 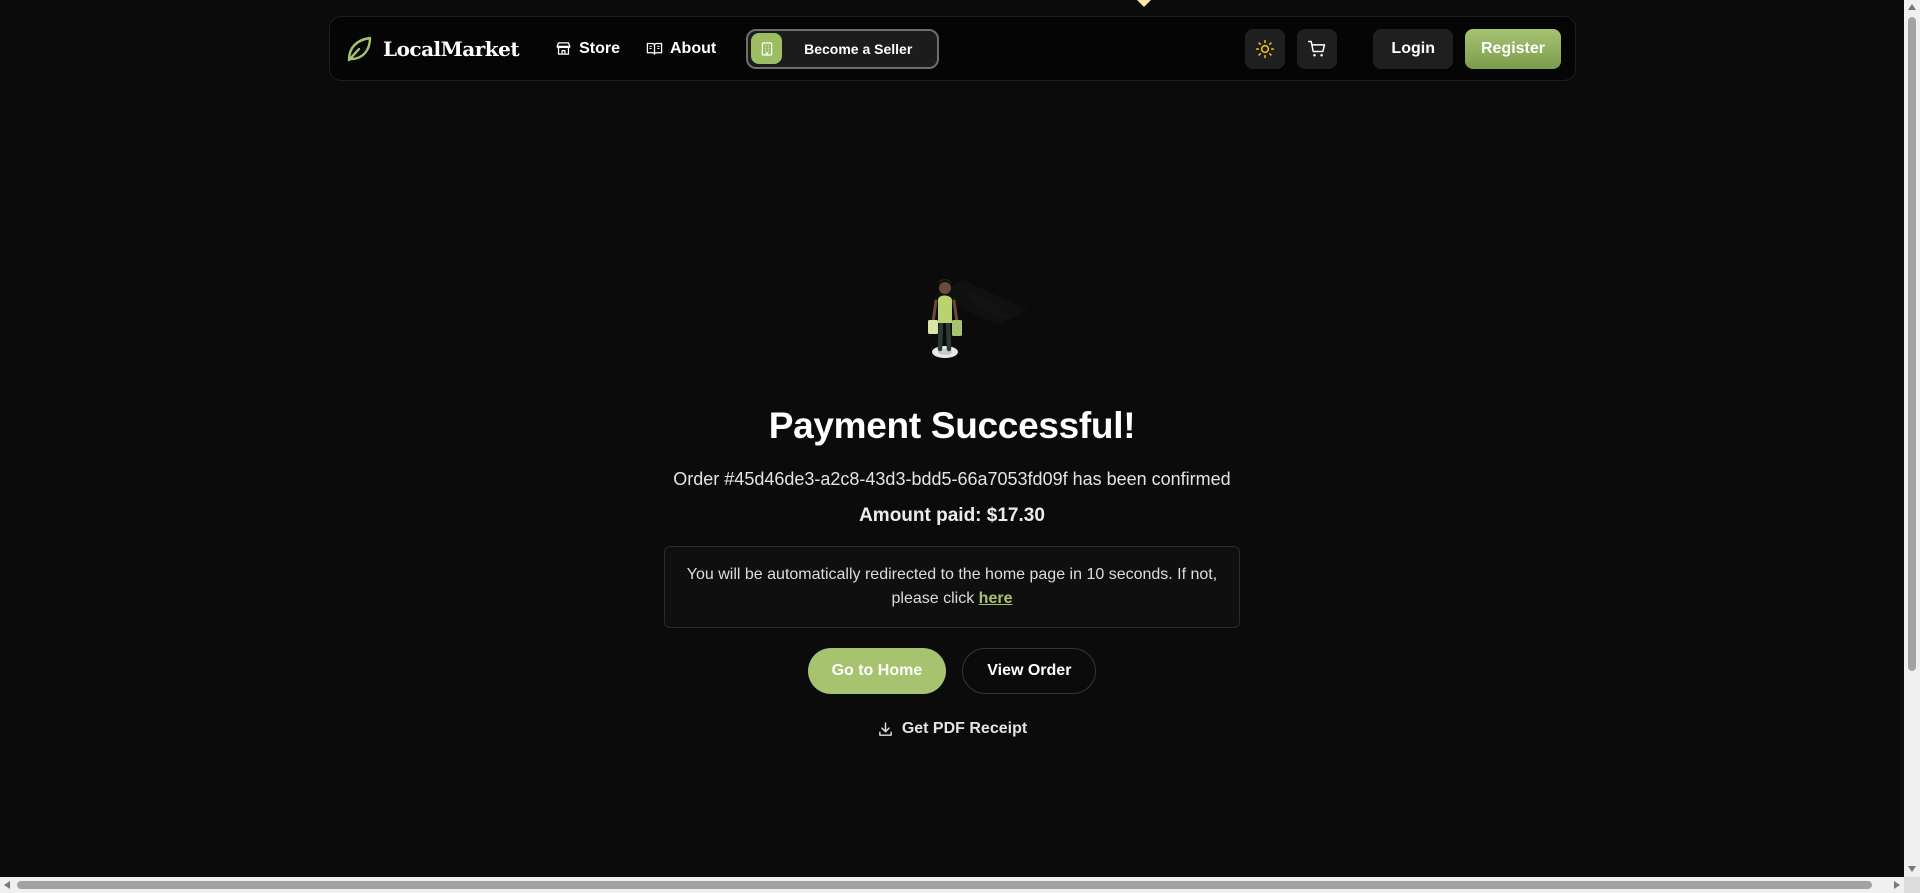 What do you see at coordinates (563, 48) in the screenshot?
I see `store-icon` at bounding box center [563, 48].